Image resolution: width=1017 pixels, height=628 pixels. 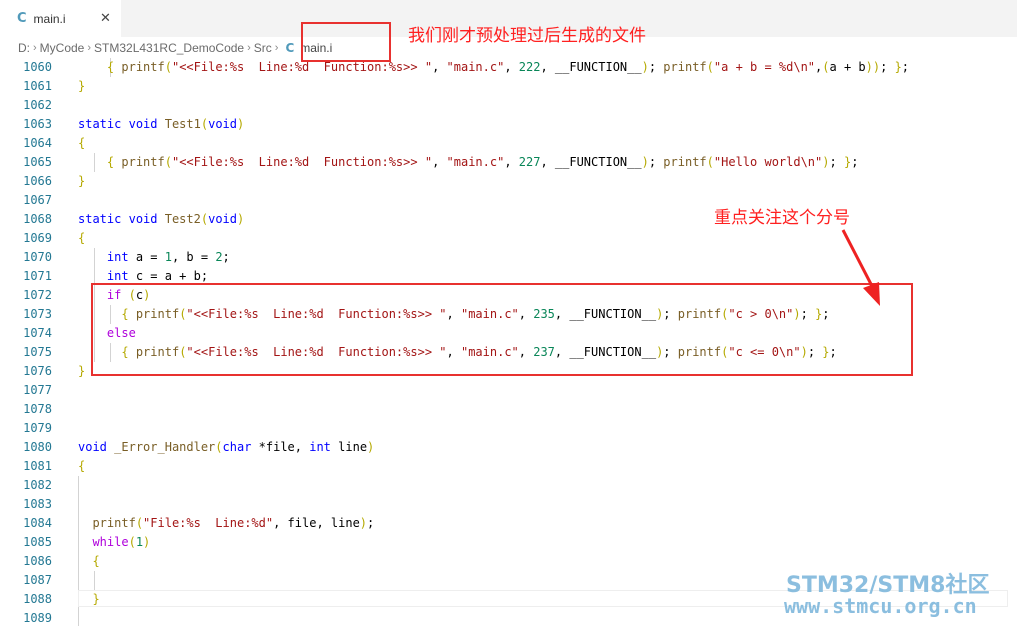 I want to click on line-number: 1071, so click(x=37, y=276).